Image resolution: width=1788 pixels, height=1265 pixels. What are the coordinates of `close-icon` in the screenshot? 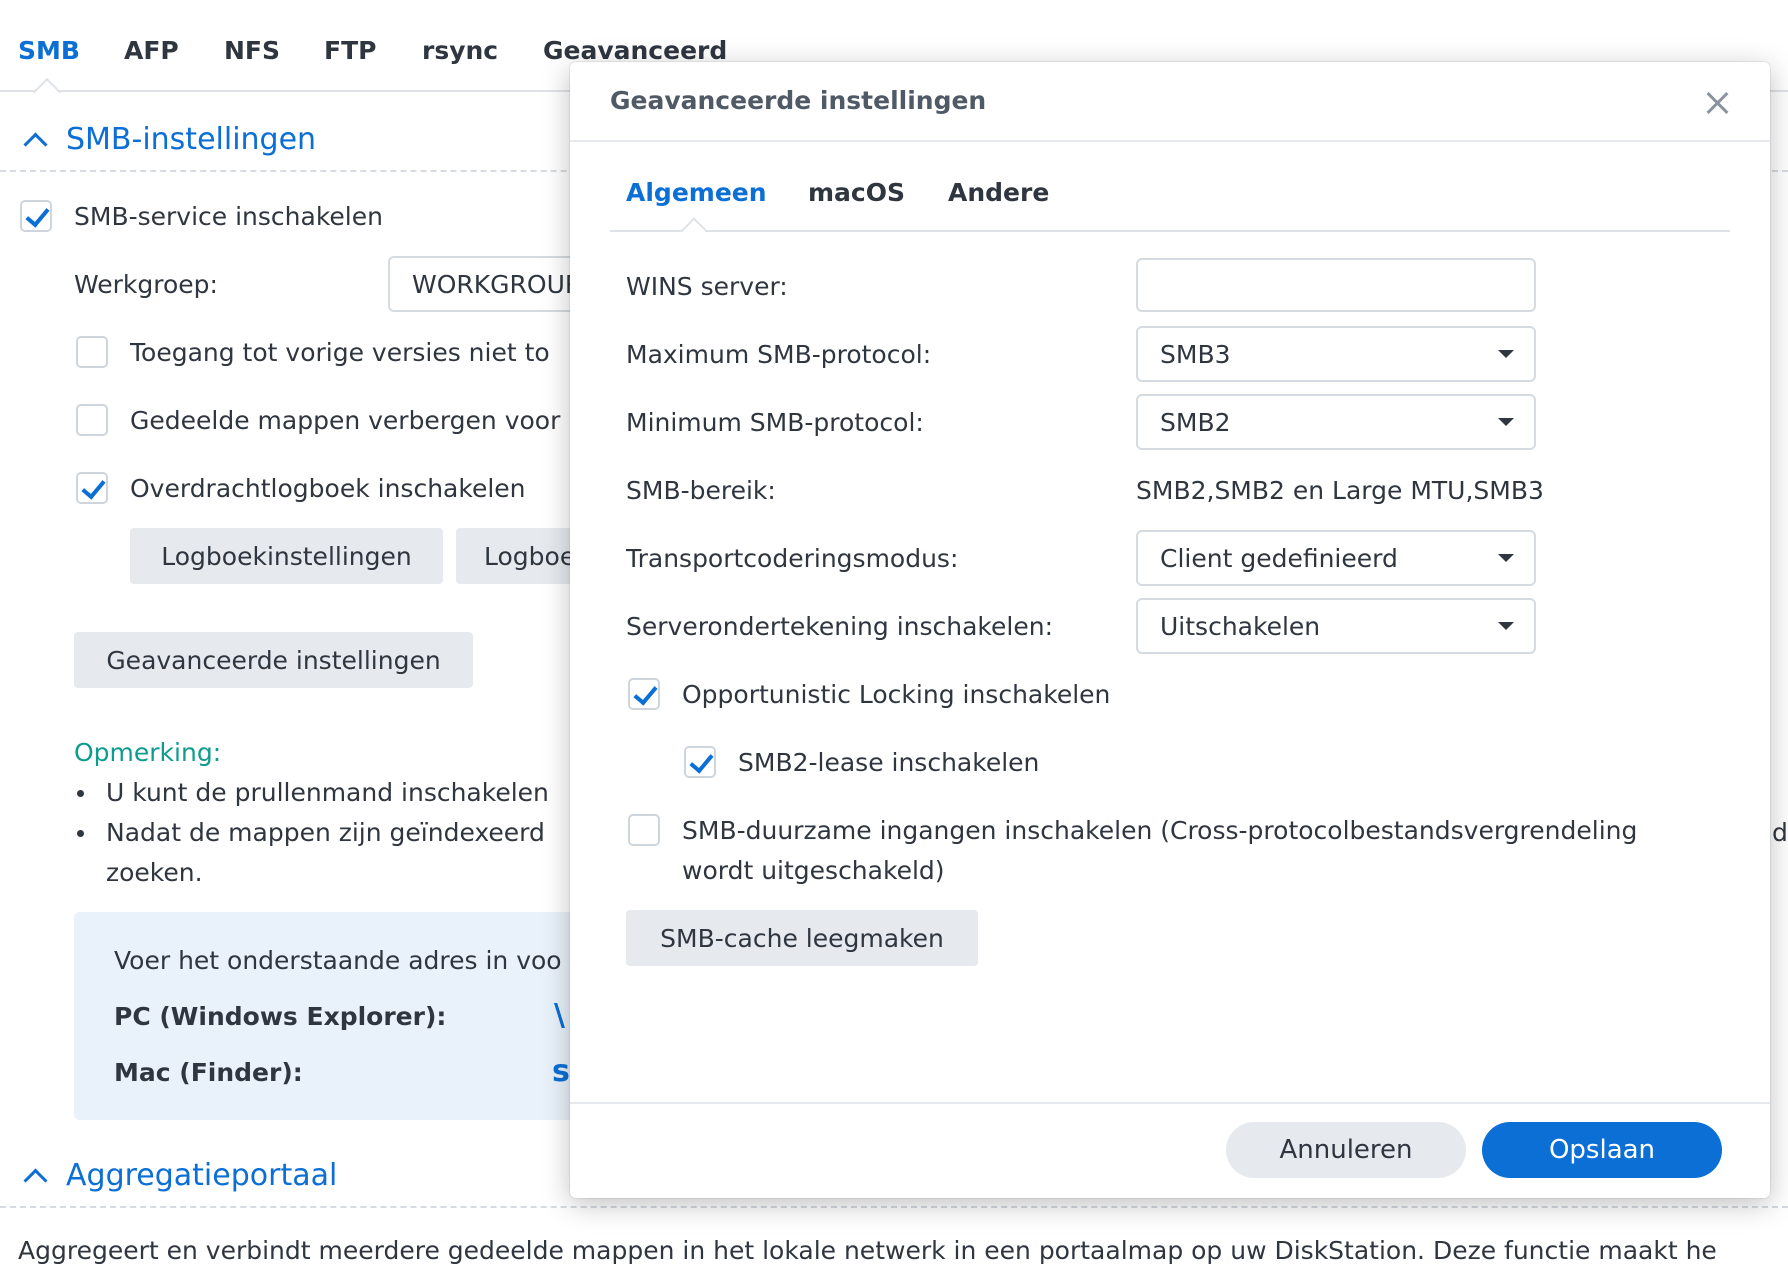 It's located at (1717, 103).